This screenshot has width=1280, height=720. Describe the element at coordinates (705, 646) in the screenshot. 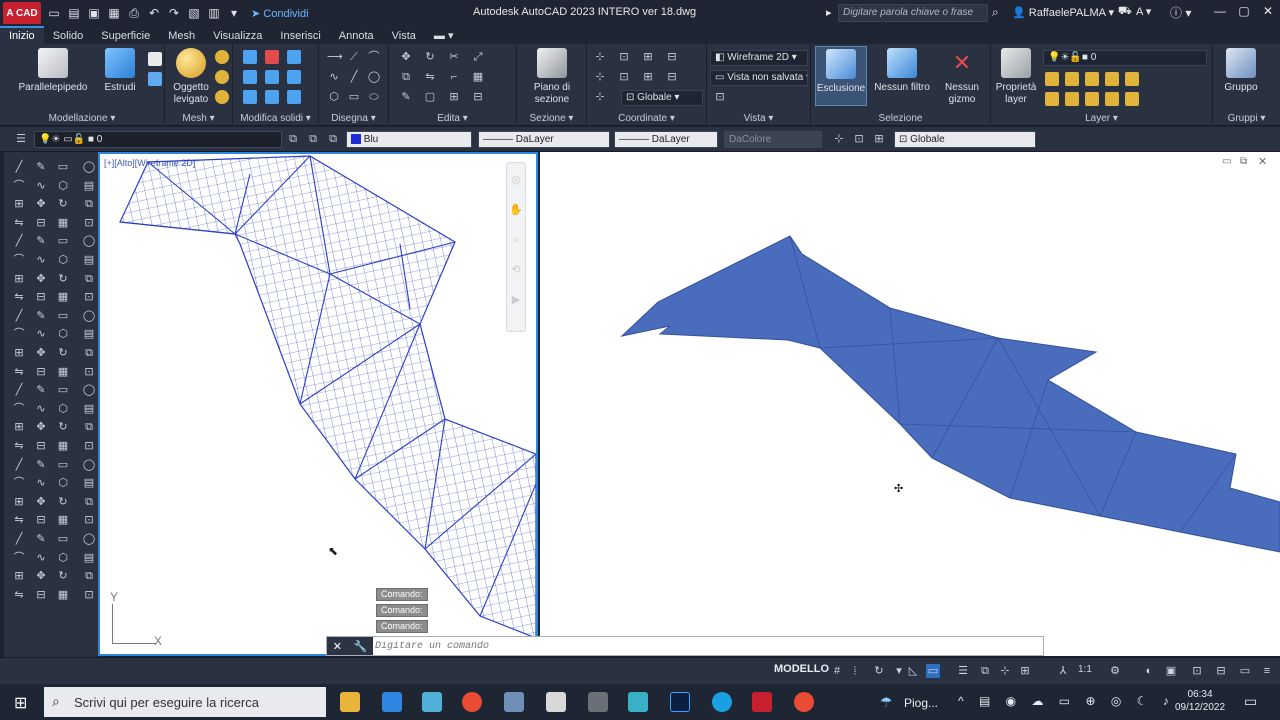

I see `command-input` at that location.